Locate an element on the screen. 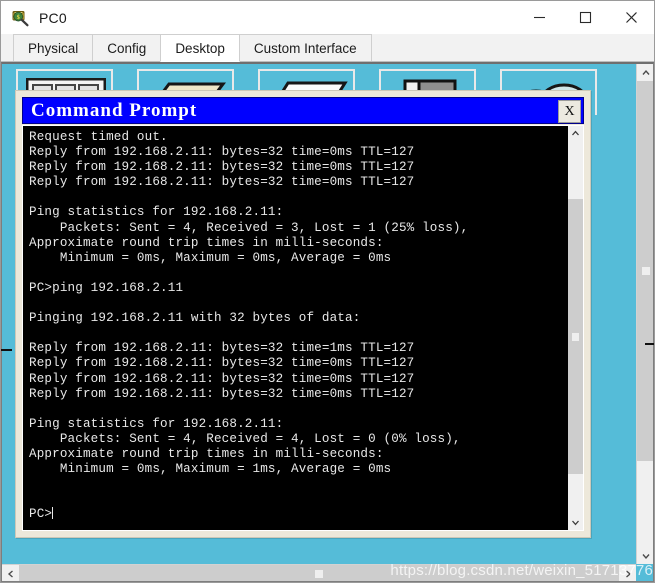 This screenshot has height=583, width=655. terminal-prompt-text: PC> is located at coordinates (41, 514).